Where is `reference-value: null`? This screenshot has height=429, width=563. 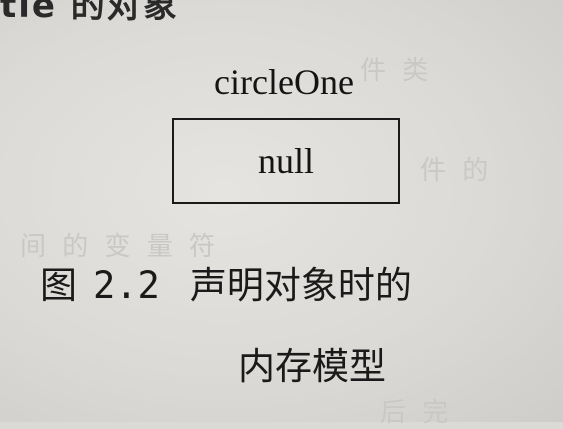
reference-value: null is located at coordinates (285, 161).